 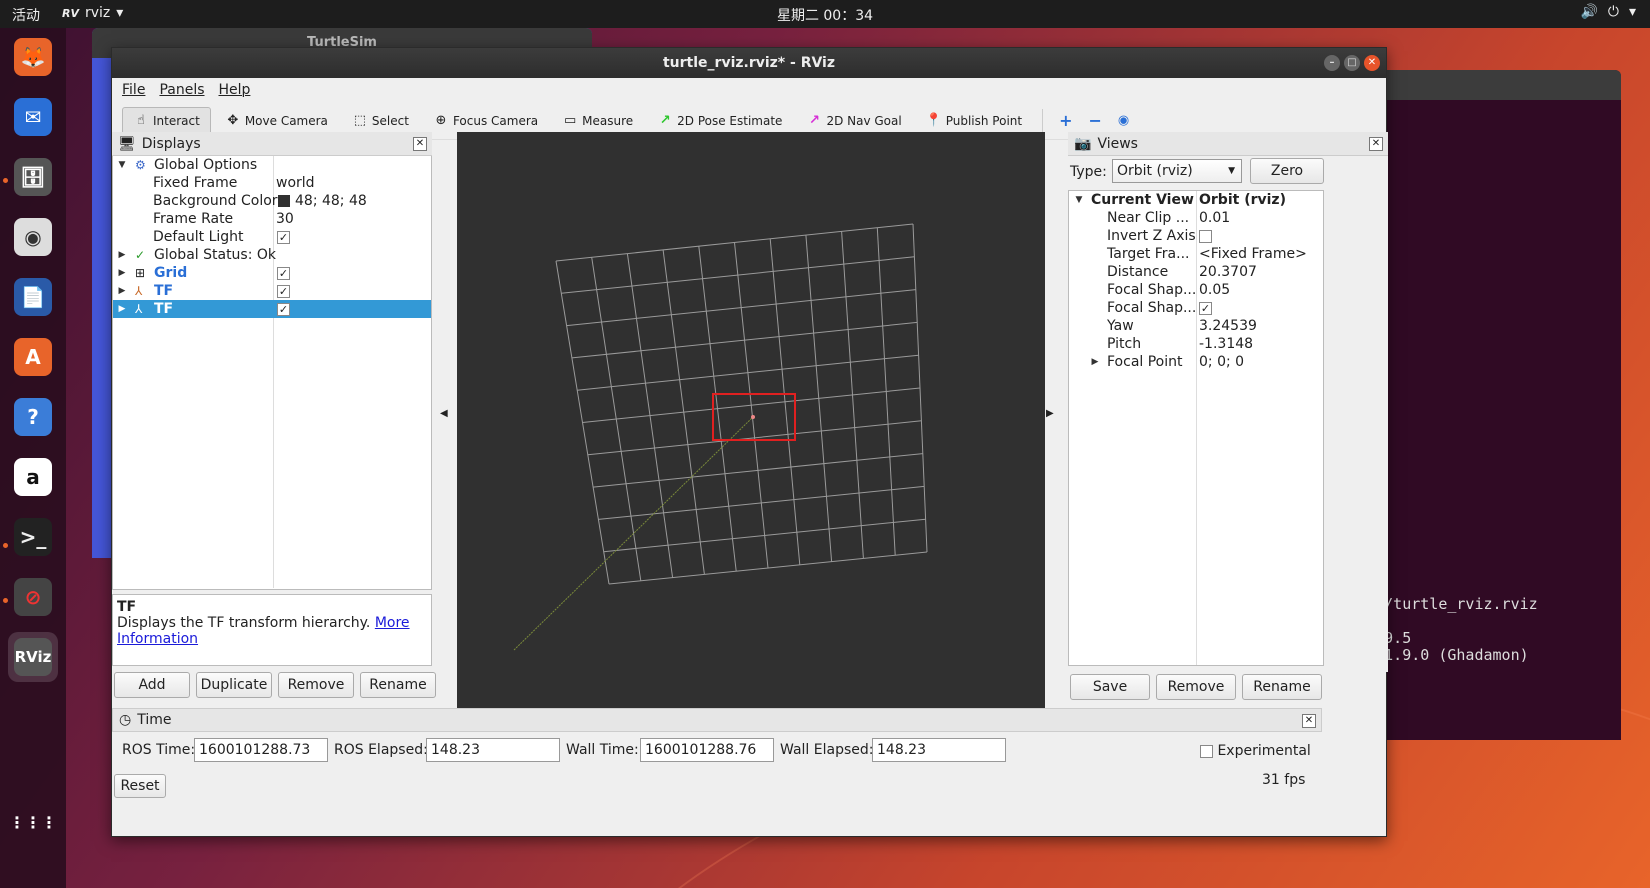 I want to click on view-prop-row: Target Fra... <Fixed Frame>, so click(x=1196, y=254).